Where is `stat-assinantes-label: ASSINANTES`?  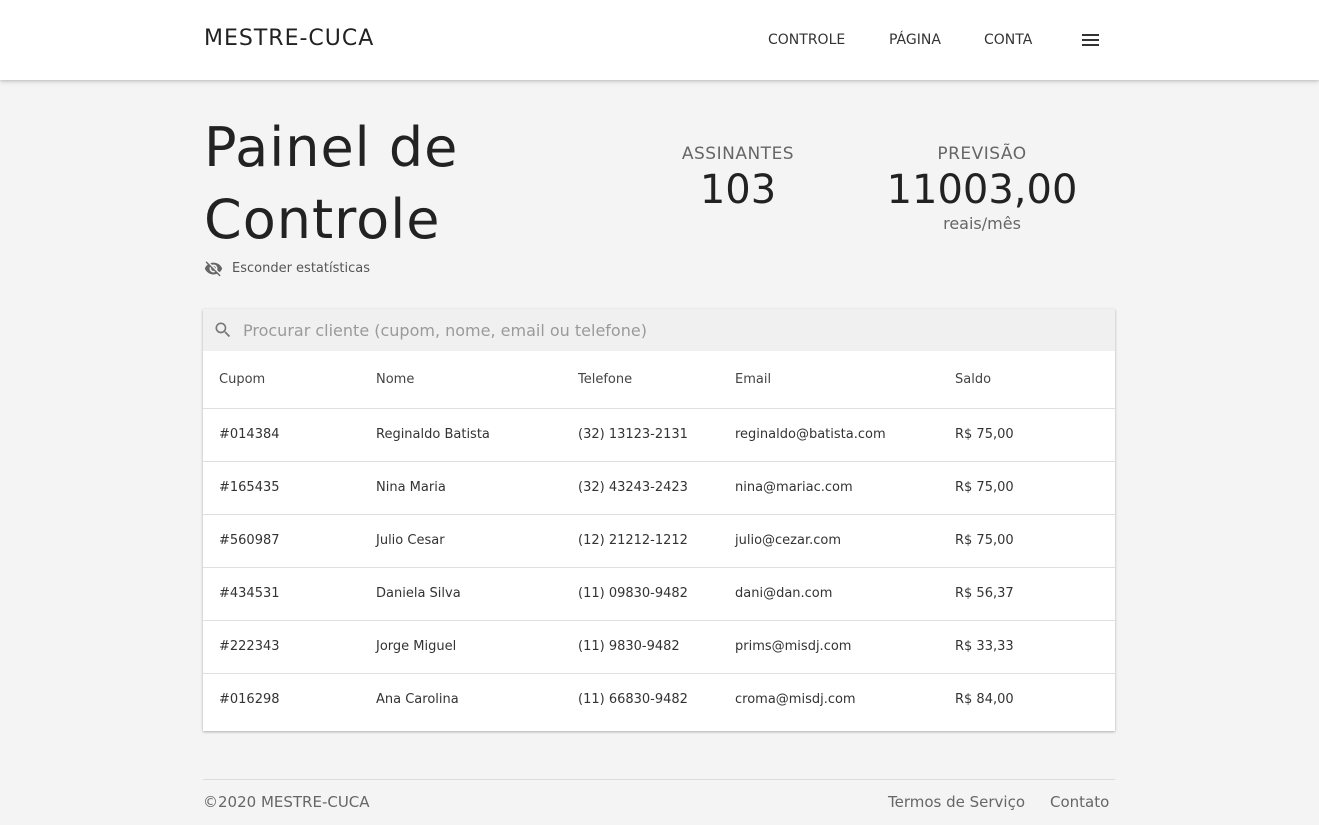
stat-assinantes-label: ASSINANTES is located at coordinates (738, 154).